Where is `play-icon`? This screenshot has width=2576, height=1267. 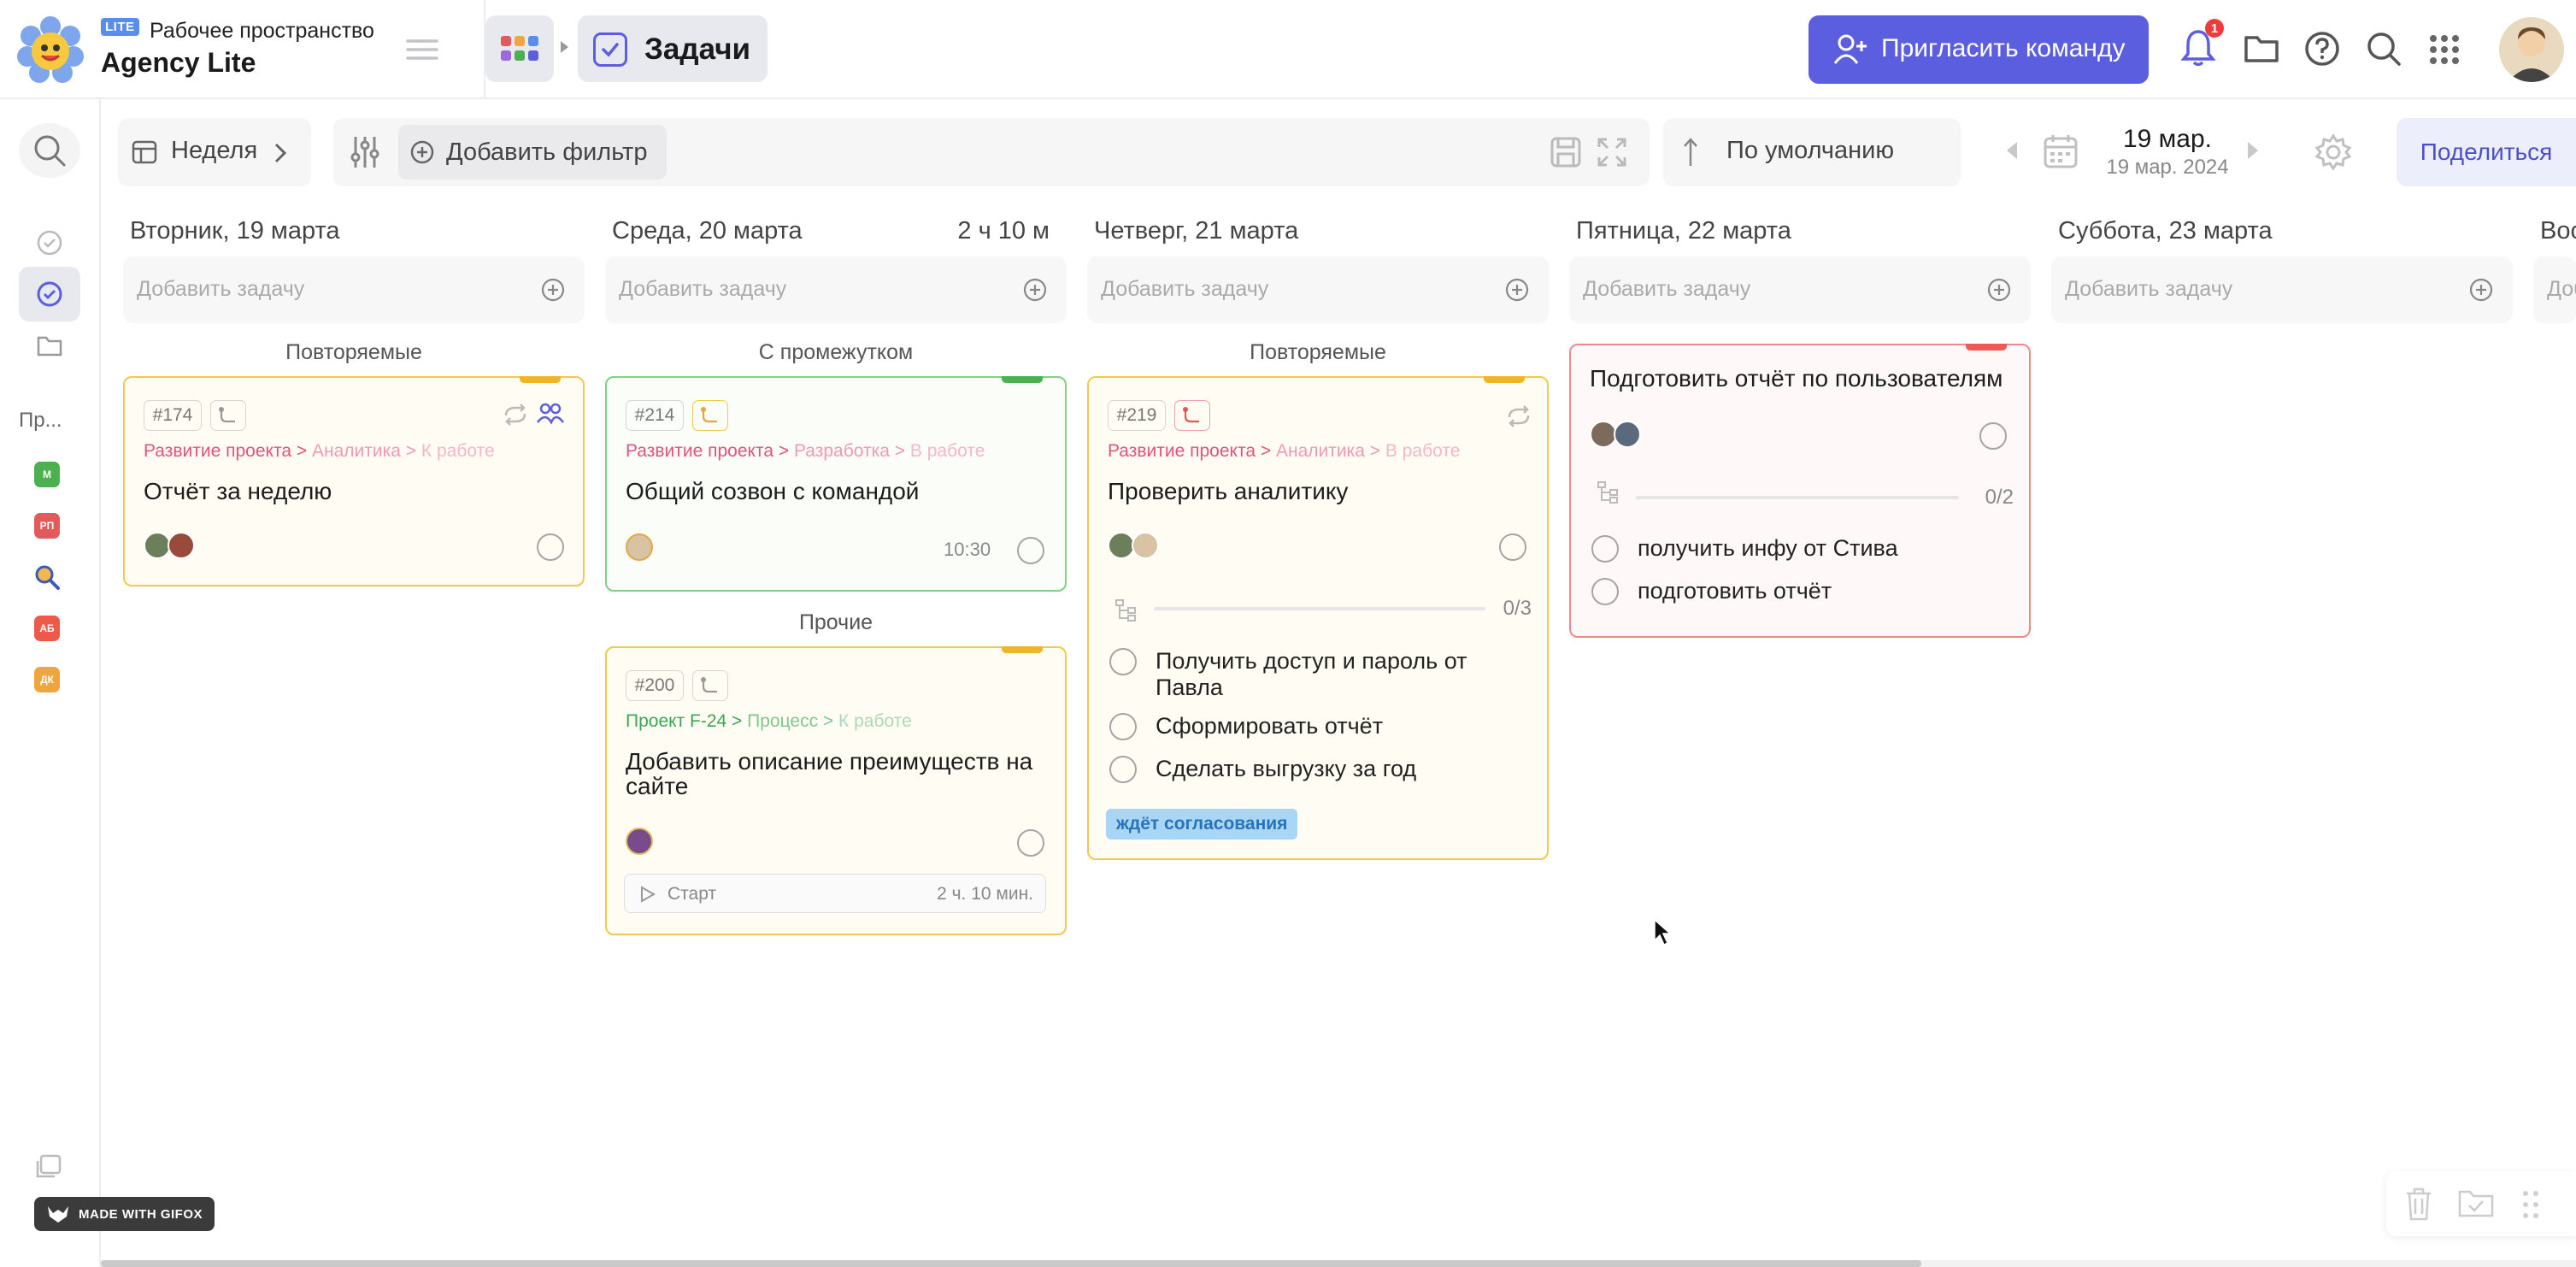 play-icon is located at coordinates (648, 895).